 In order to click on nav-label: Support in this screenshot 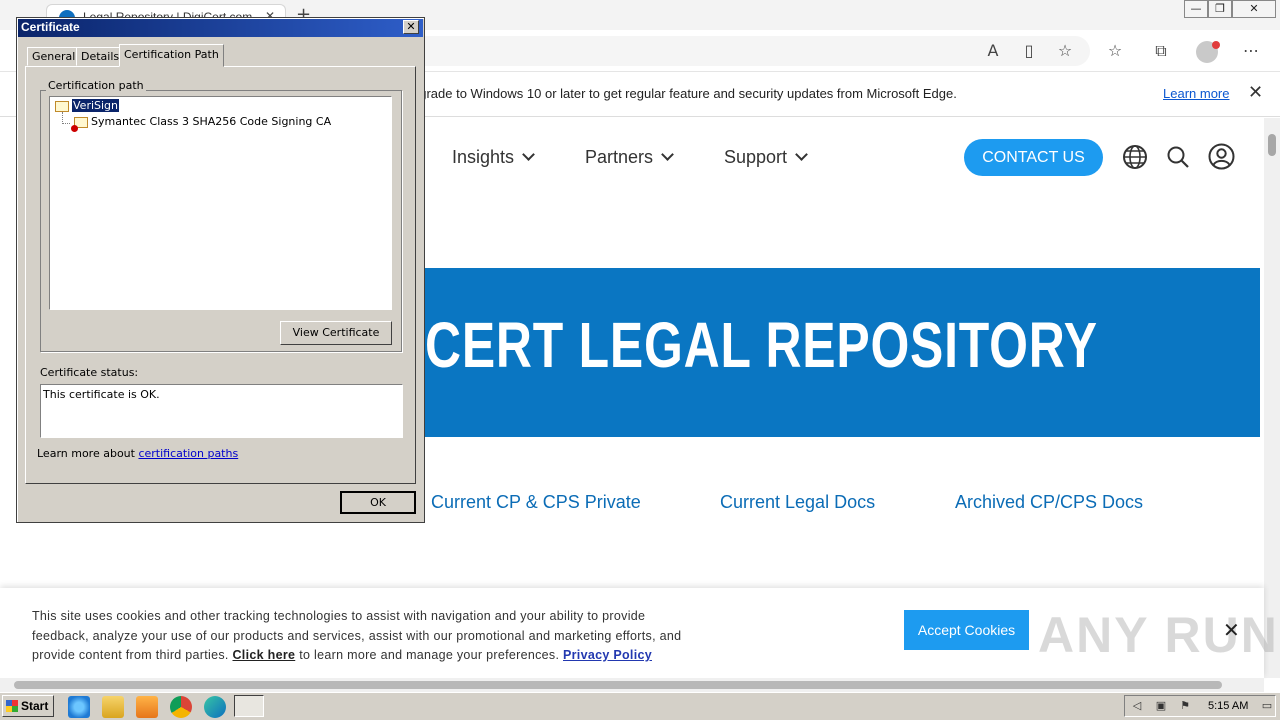, I will do `click(756, 157)`.